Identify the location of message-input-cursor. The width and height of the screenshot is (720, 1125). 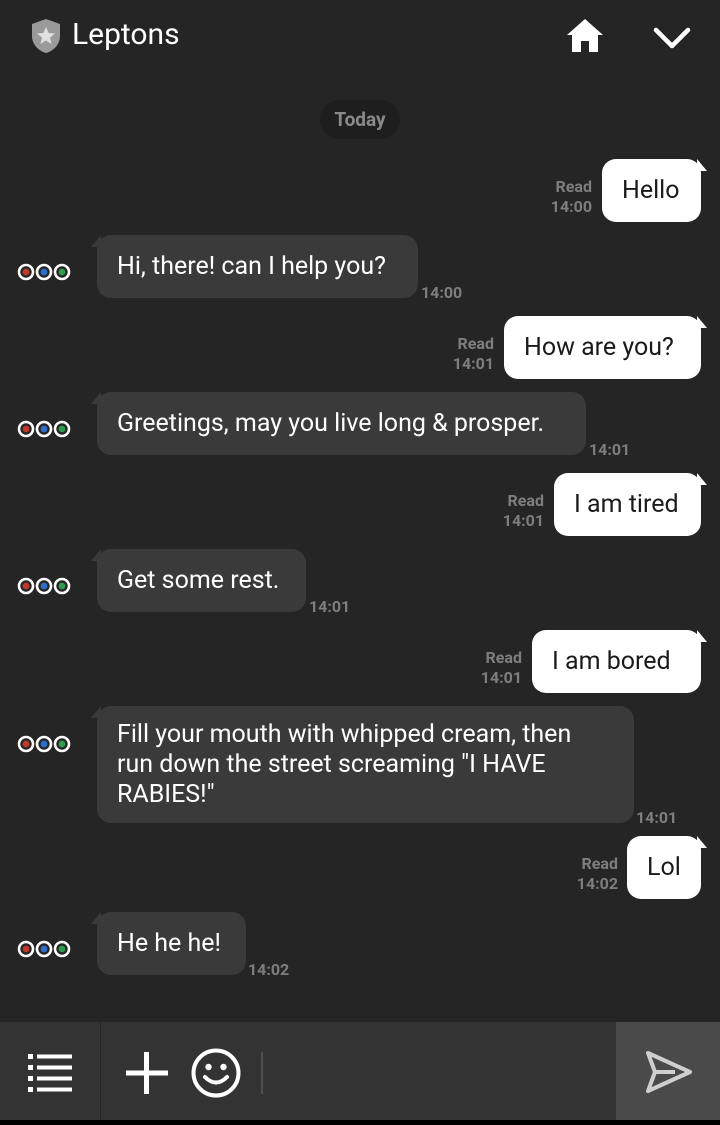
(262, 1073).